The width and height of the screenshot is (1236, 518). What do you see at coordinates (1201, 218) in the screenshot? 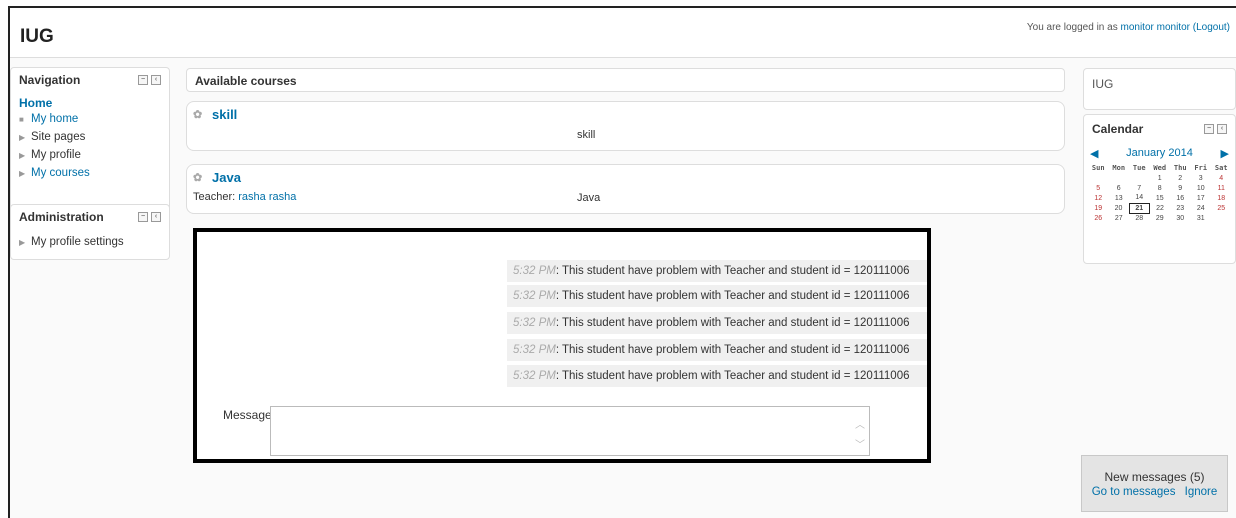
I see `calendar-day: 31` at bounding box center [1201, 218].